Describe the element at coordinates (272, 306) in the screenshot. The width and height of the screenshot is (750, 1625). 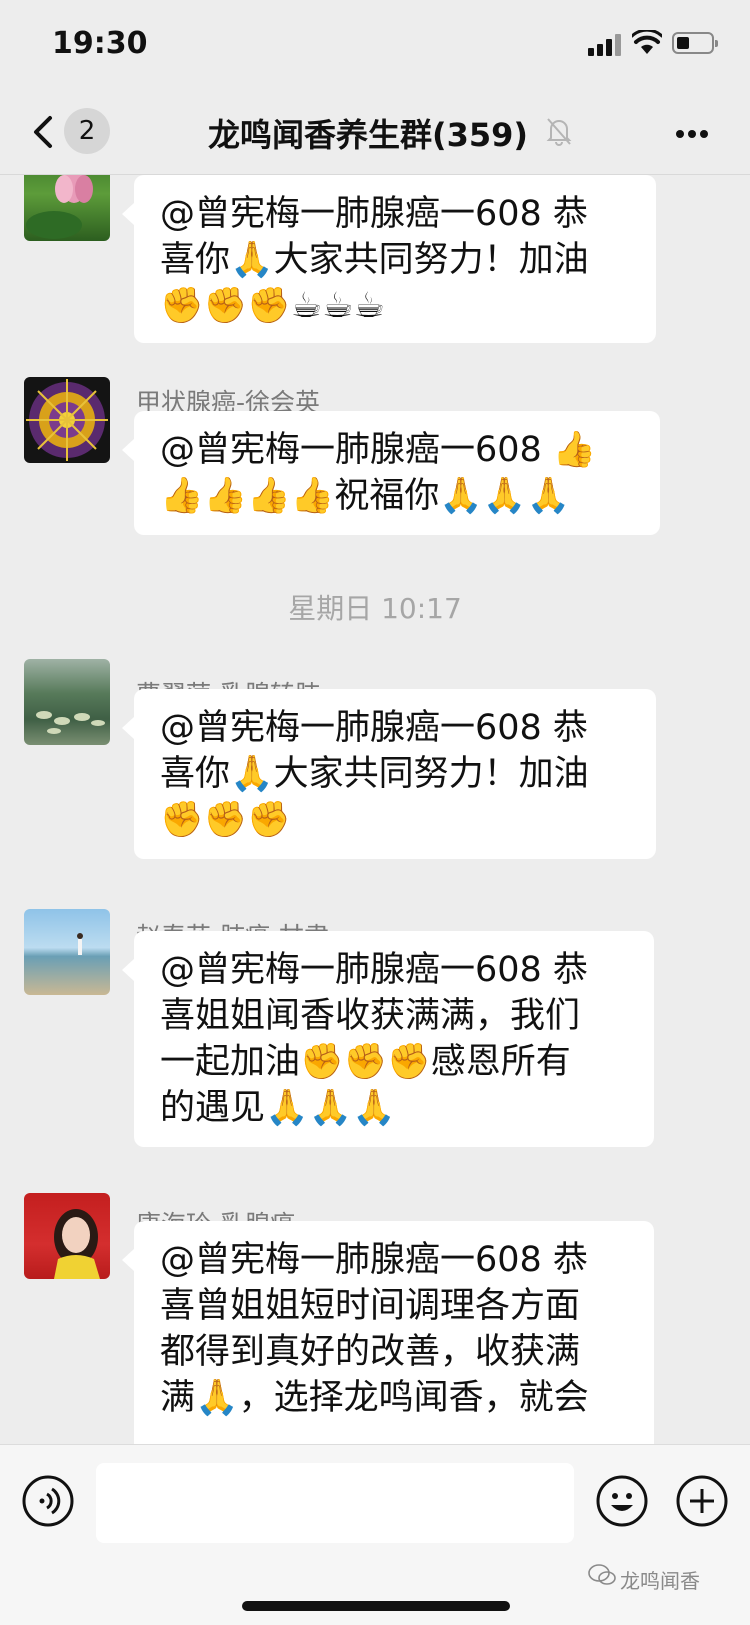
I see `message-text-line: ✊✊✊☕☕☕` at that location.